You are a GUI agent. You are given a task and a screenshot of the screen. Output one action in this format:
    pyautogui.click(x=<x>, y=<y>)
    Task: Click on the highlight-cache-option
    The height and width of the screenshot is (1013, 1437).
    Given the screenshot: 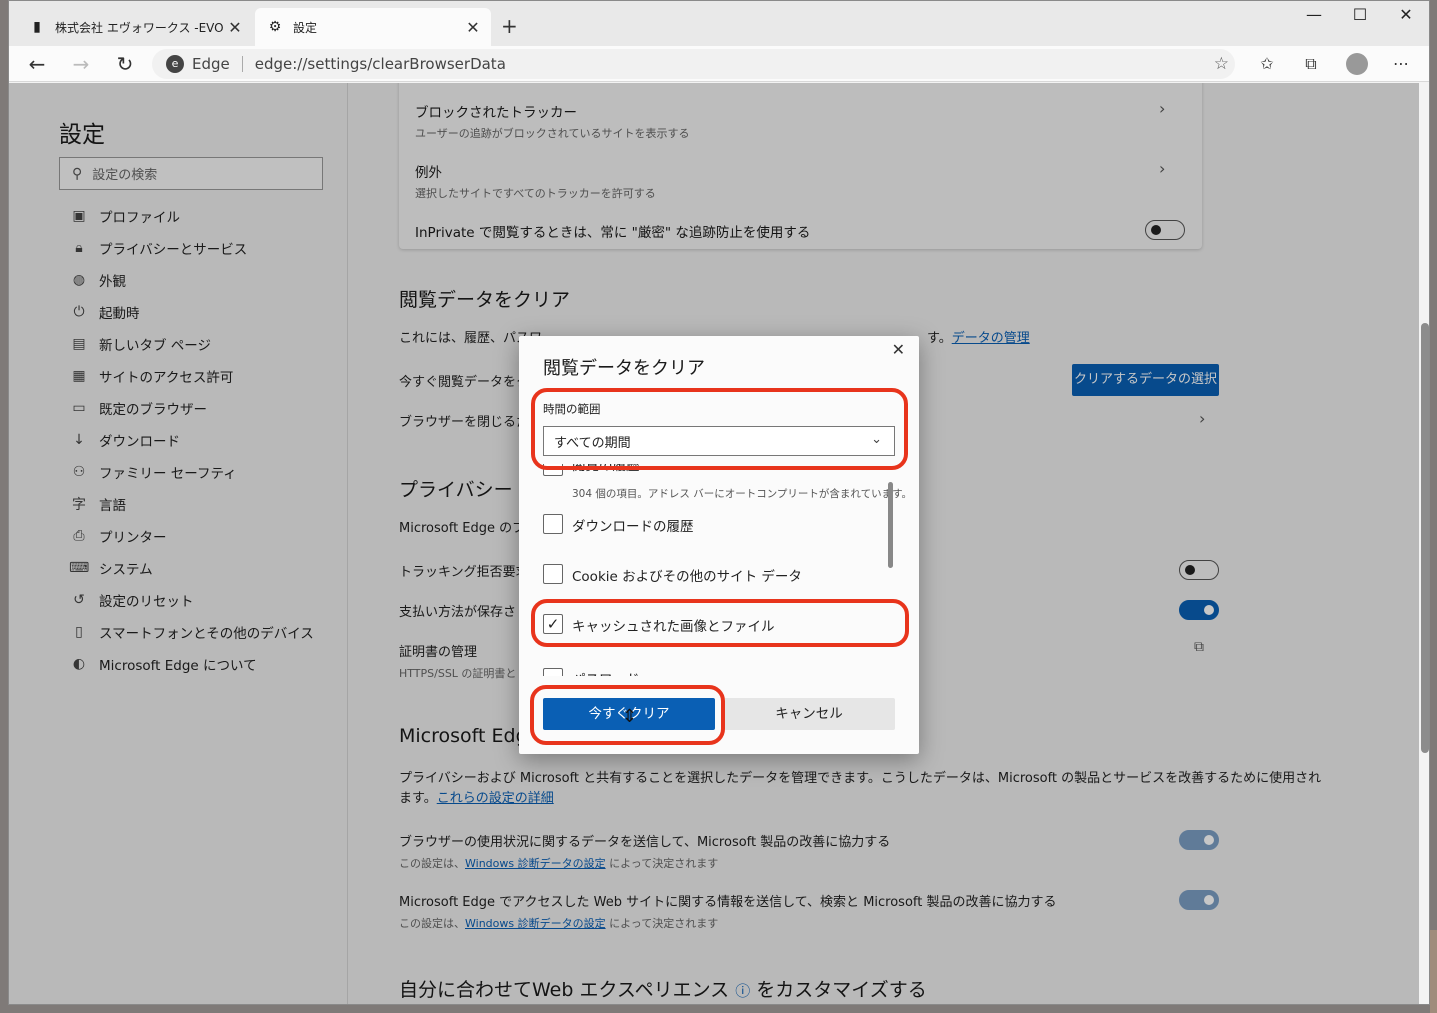 What is the action you would take?
    pyautogui.click(x=720, y=623)
    